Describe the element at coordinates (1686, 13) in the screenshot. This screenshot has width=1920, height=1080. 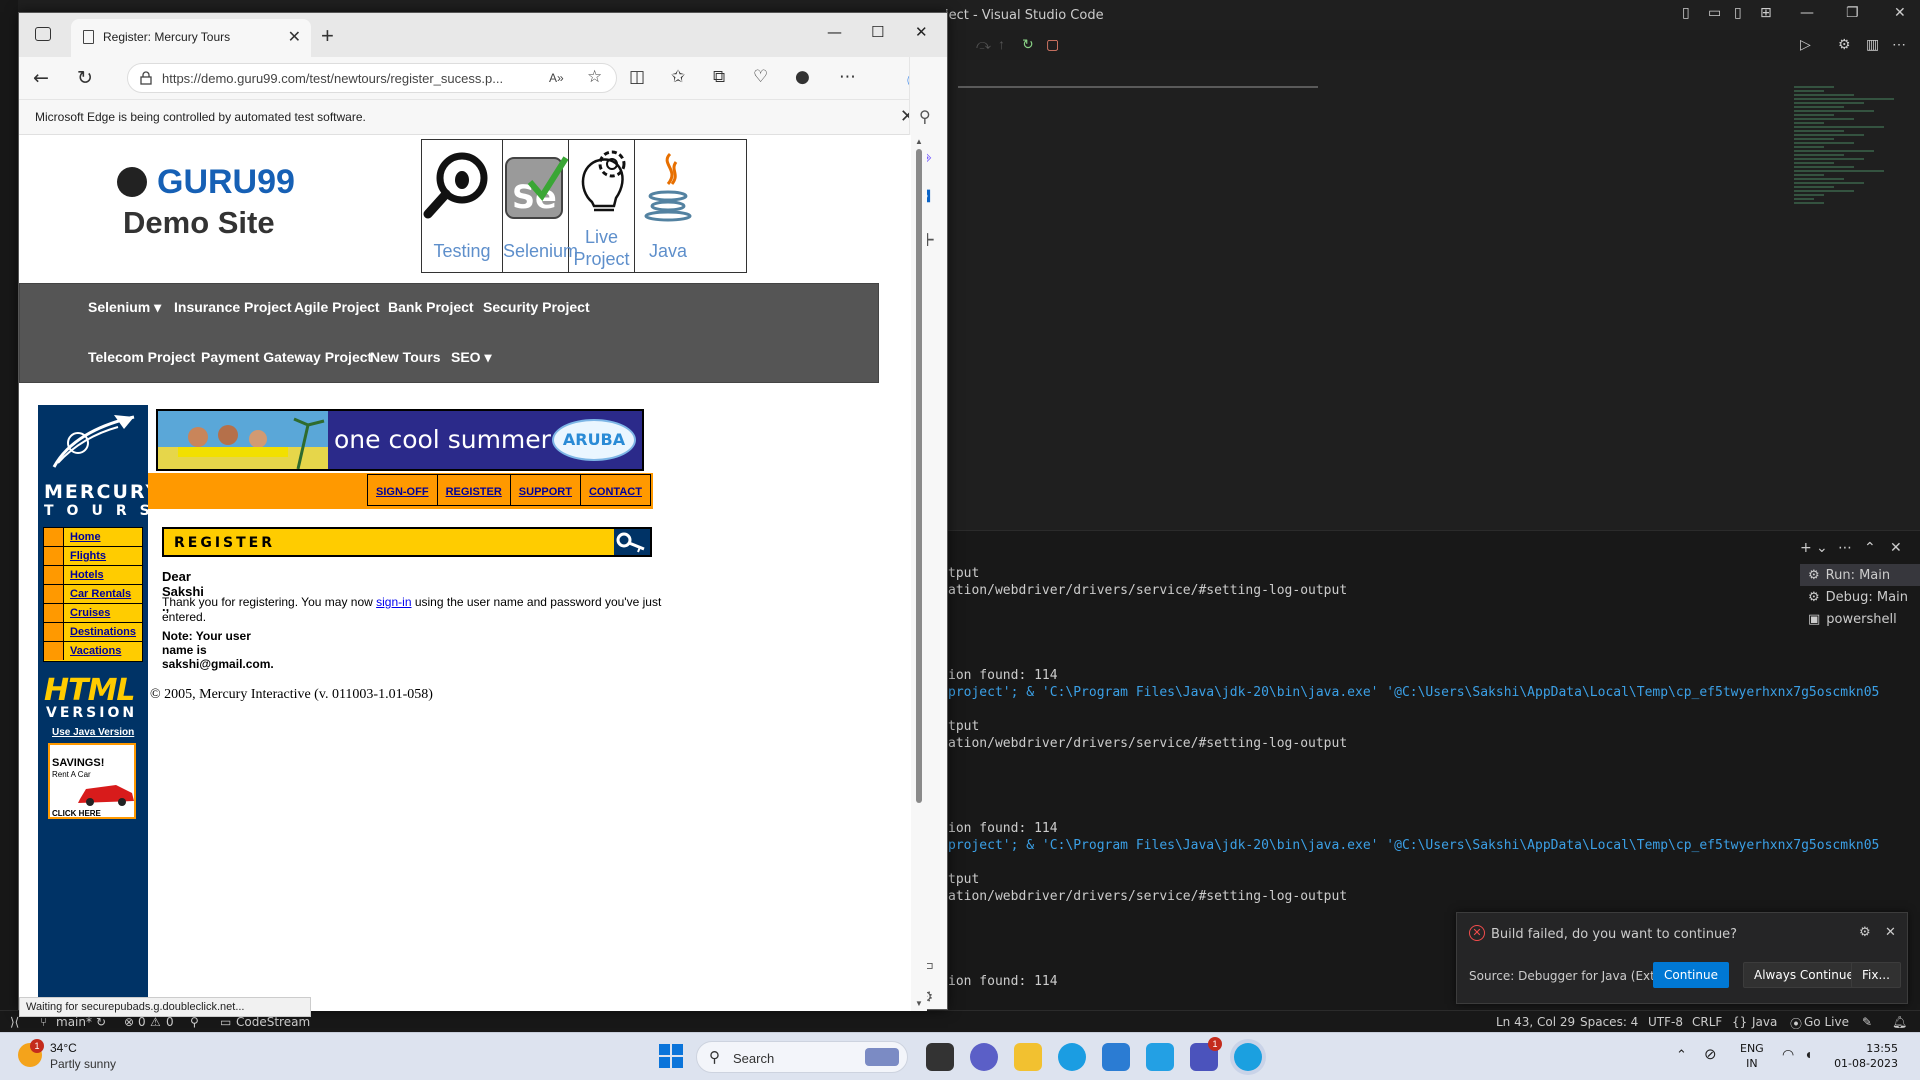
I see `layout-sidebar-icon: ▯` at that location.